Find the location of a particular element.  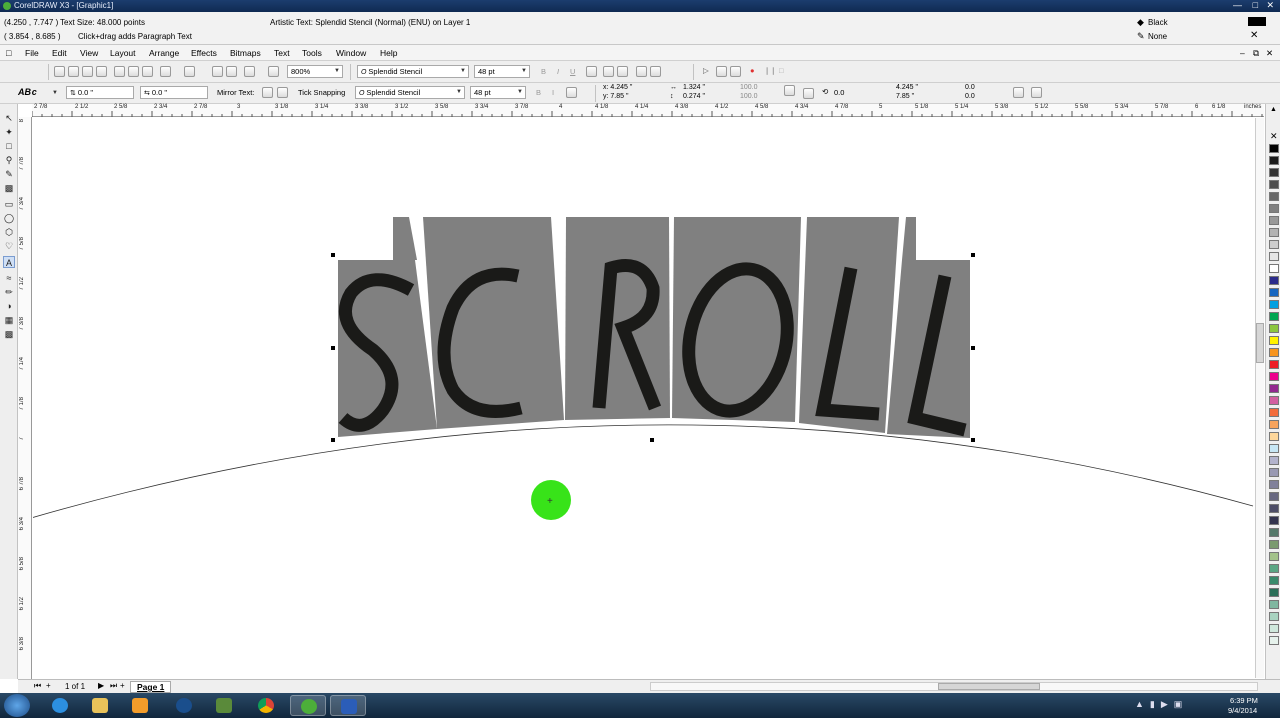

rotation-angle: 0.0 is located at coordinates (839, 92).